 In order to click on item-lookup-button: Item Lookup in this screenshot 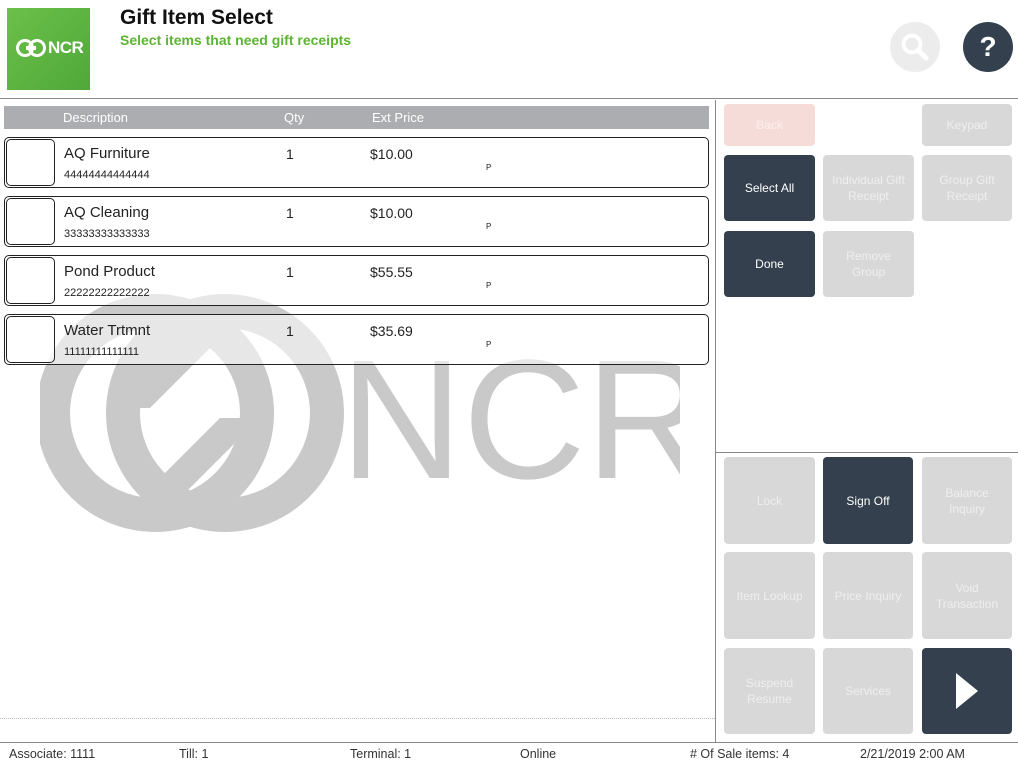, I will do `click(769, 595)`.